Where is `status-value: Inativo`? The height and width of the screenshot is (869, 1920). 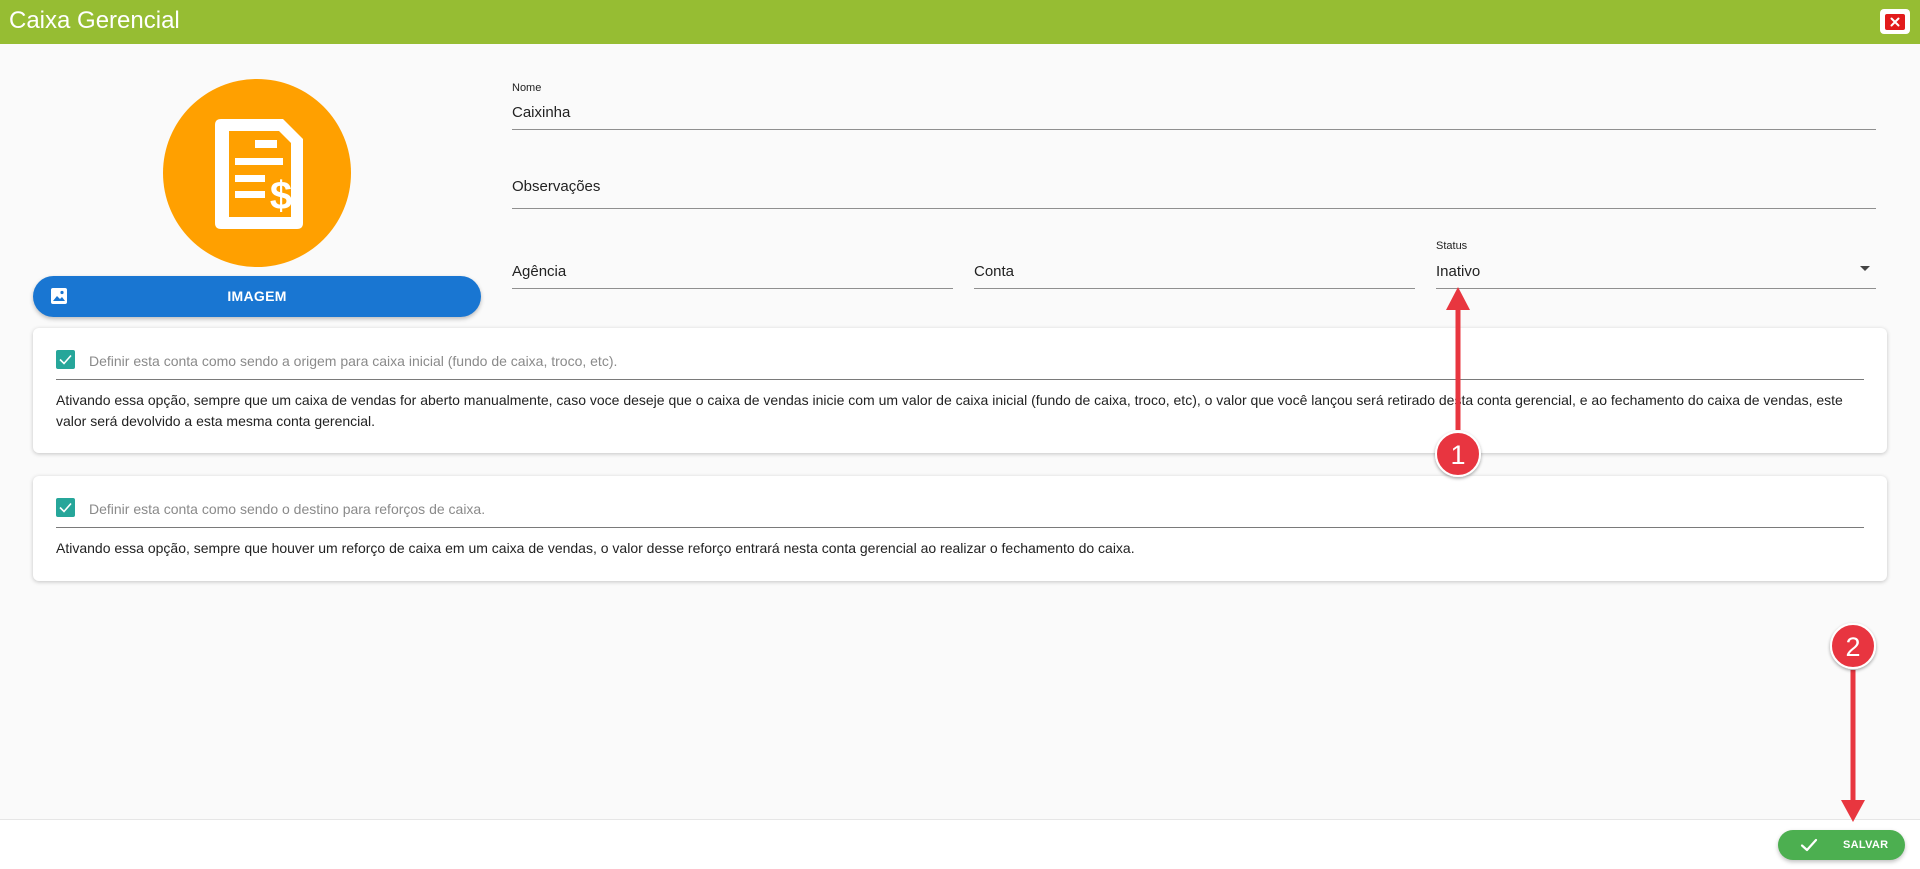 status-value: Inativo is located at coordinates (1458, 271).